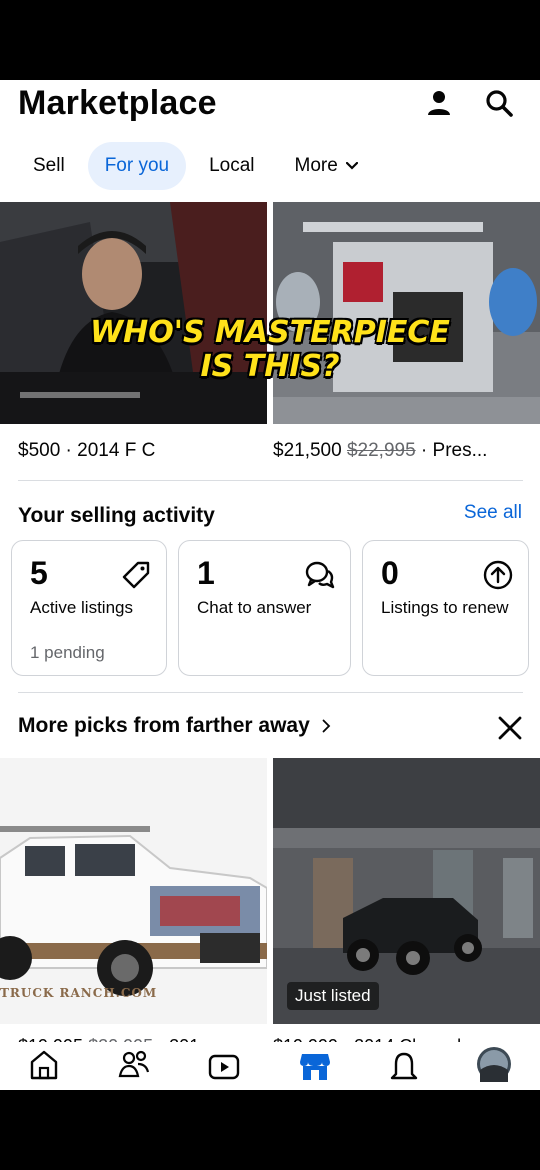  I want to click on chat-bubbles-icon, so click(320, 575).